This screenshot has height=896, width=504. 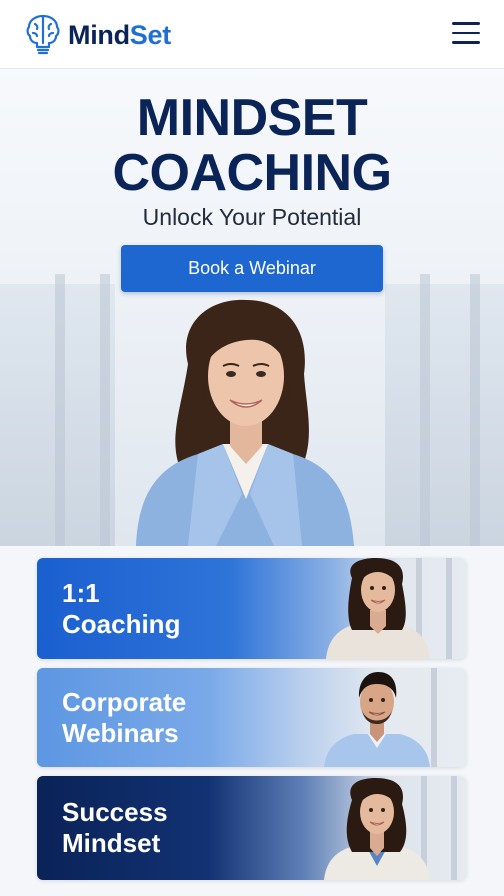 I want to click on top-navigation-bar: MindSet, so click(x=252, y=34).